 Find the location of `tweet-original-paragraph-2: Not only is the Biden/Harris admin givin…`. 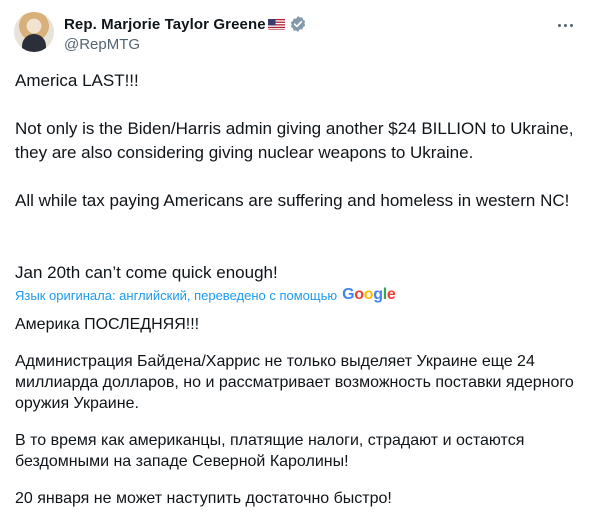

tweet-original-paragraph-2: Not only is the Biden/Harris admin givin… is located at coordinates (294, 140).